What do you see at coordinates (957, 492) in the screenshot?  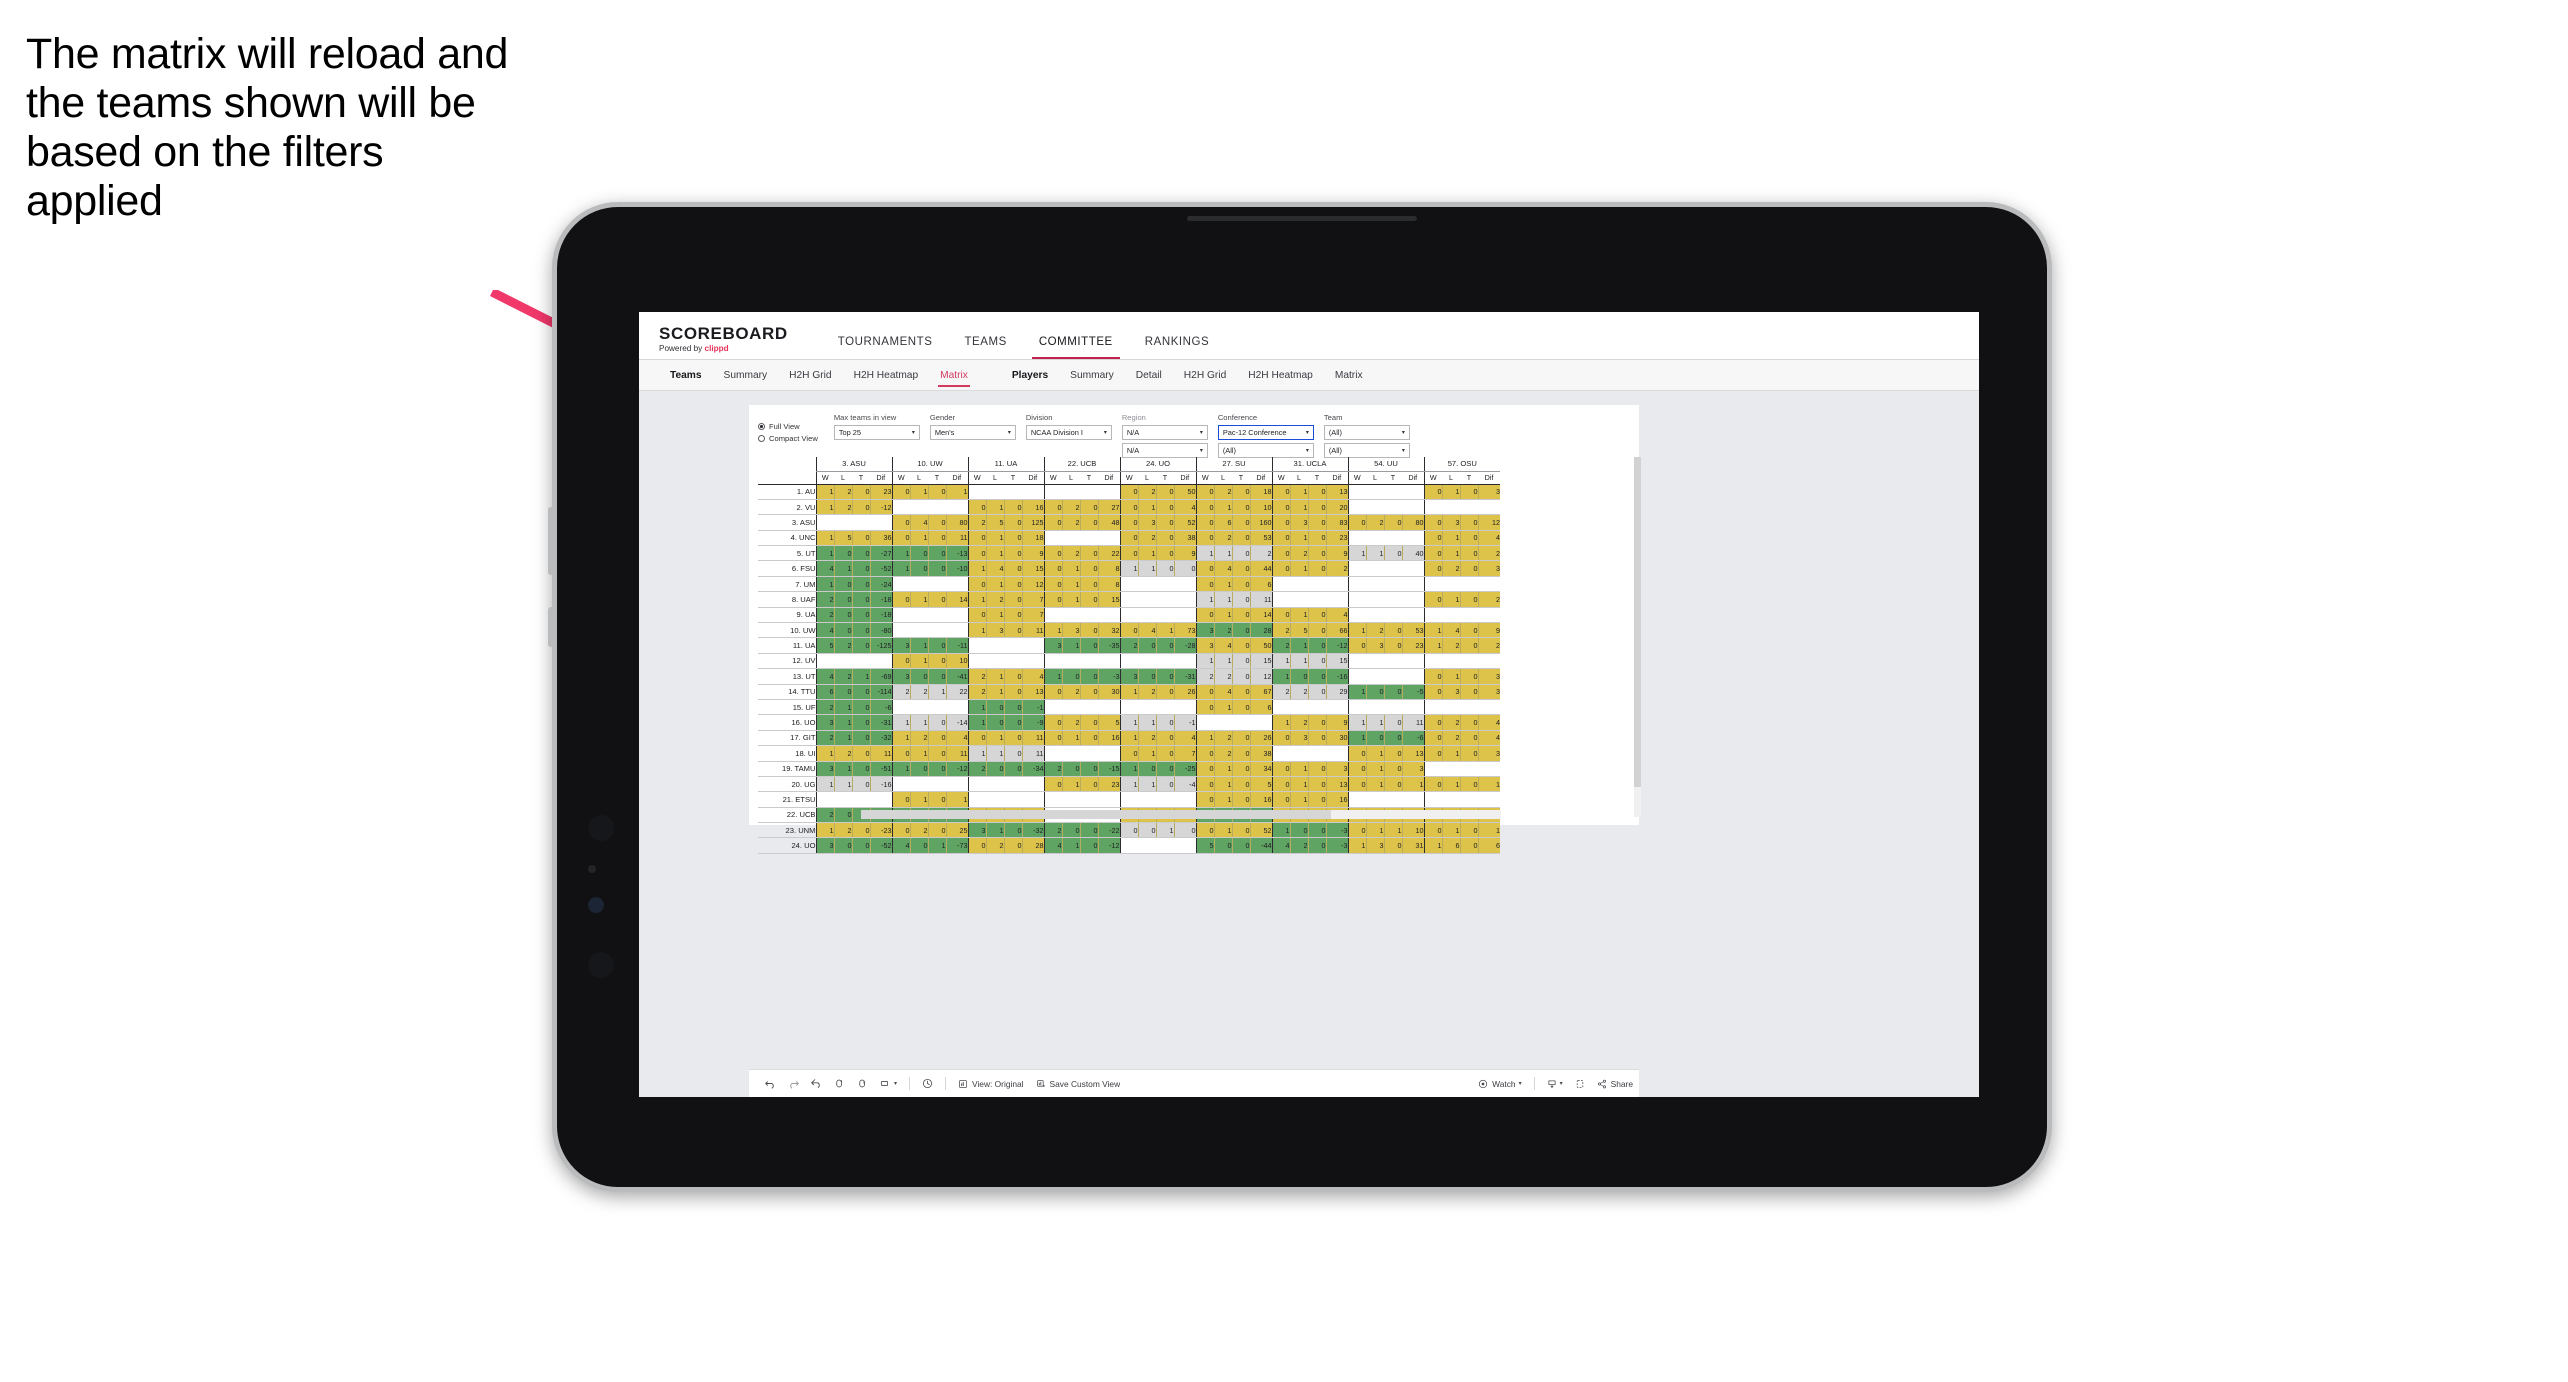 I see `matrix-cell-d: 1` at bounding box center [957, 492].